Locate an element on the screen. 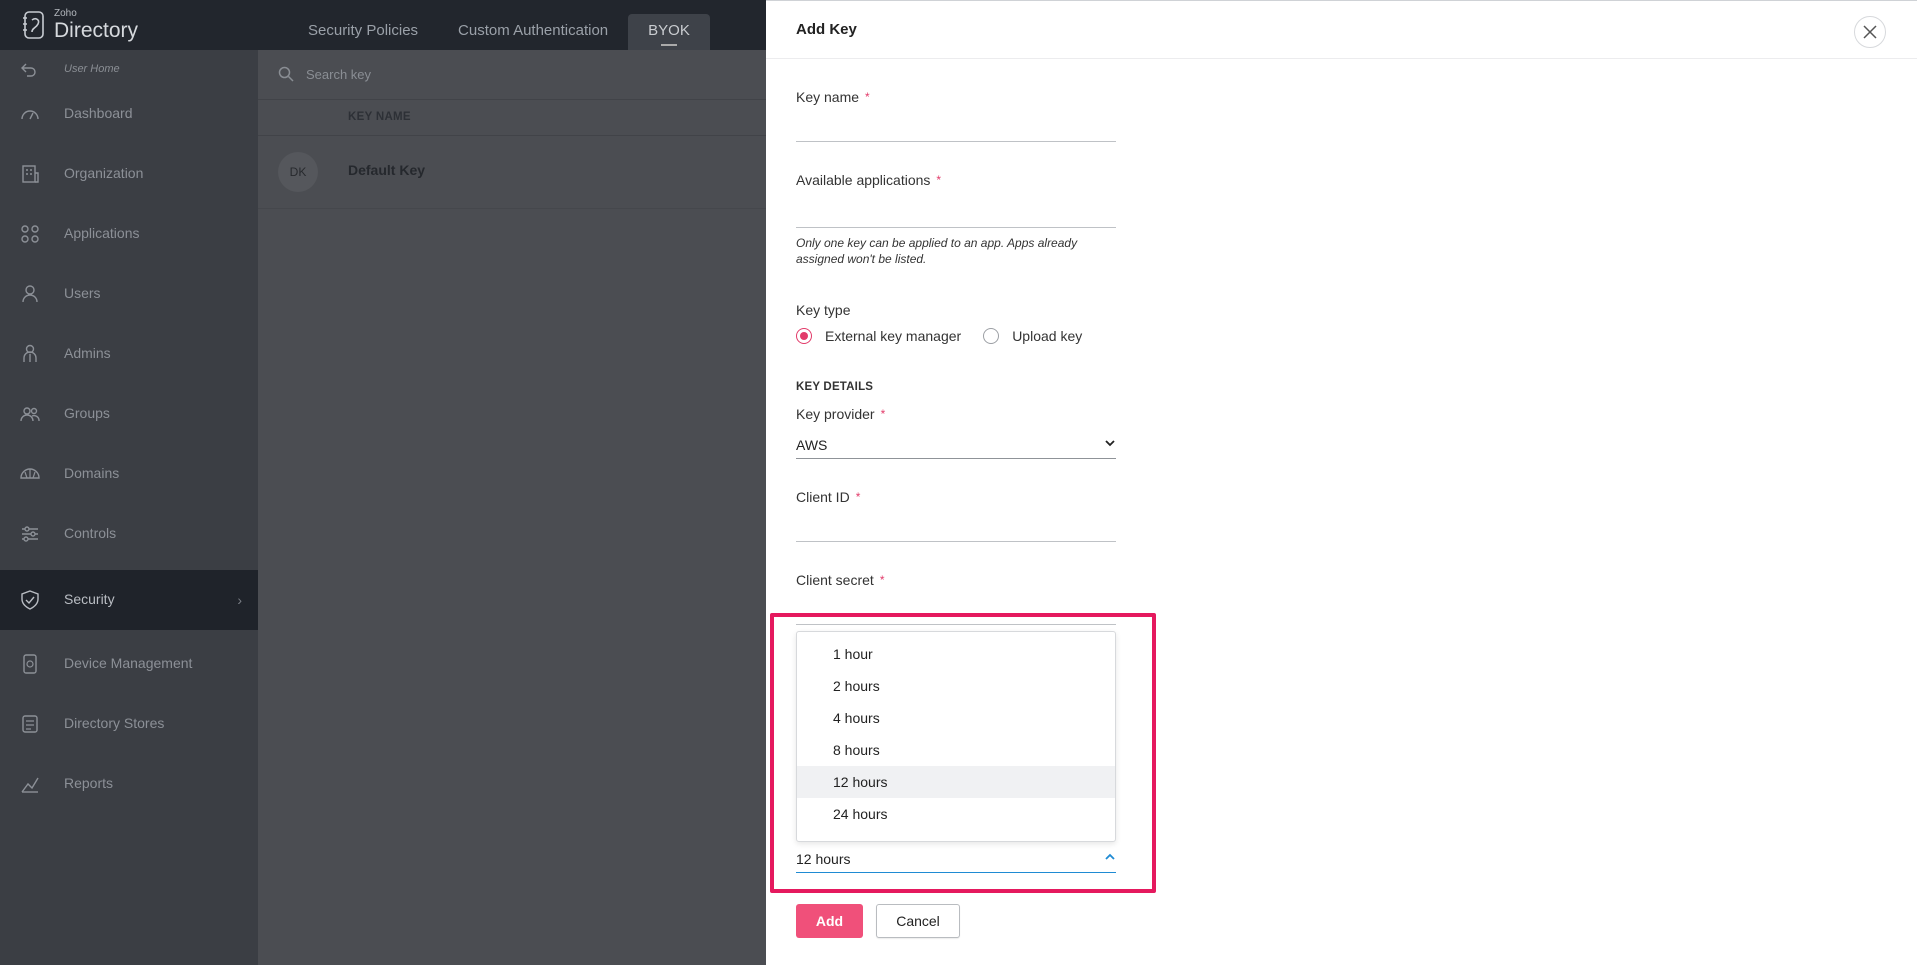 This screenshot has width=1917, height=965. stores-icon is located at coordinates (30, 724).